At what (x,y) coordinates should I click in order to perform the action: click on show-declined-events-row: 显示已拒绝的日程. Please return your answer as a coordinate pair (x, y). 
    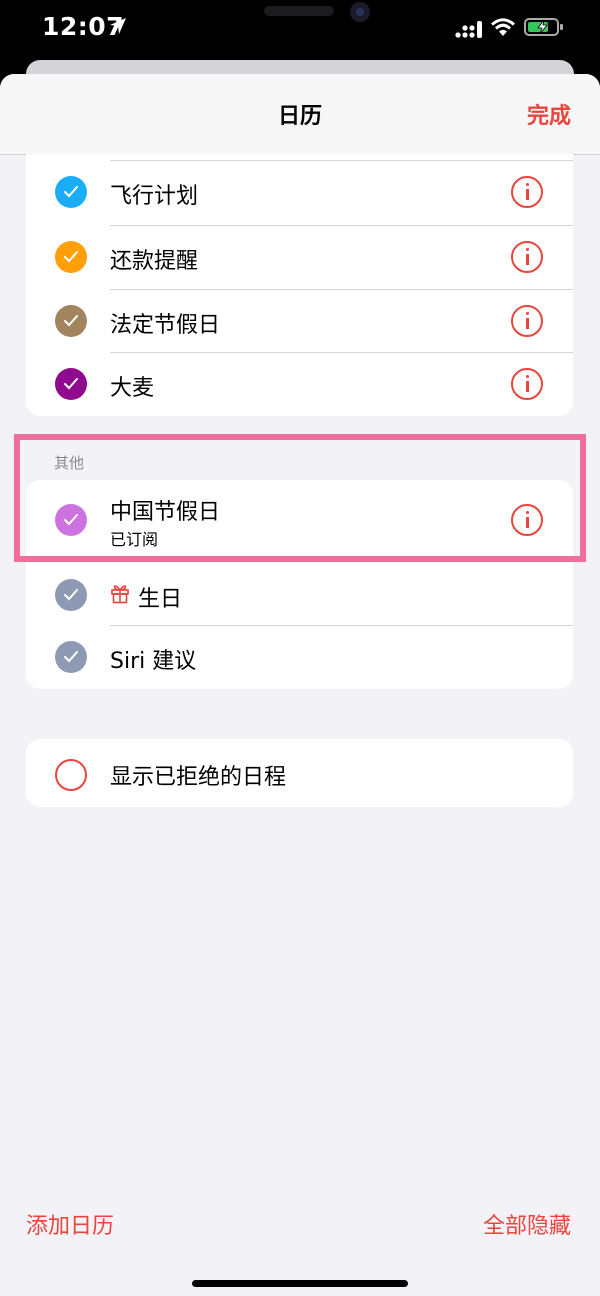
    Looking at the image, I should click on (299, 772).